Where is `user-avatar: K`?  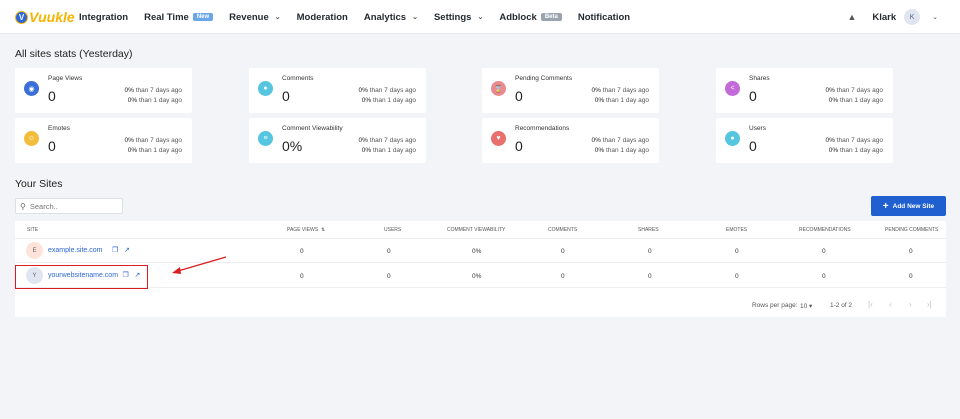 user-avatar: K is located at coordinates (912, 17).